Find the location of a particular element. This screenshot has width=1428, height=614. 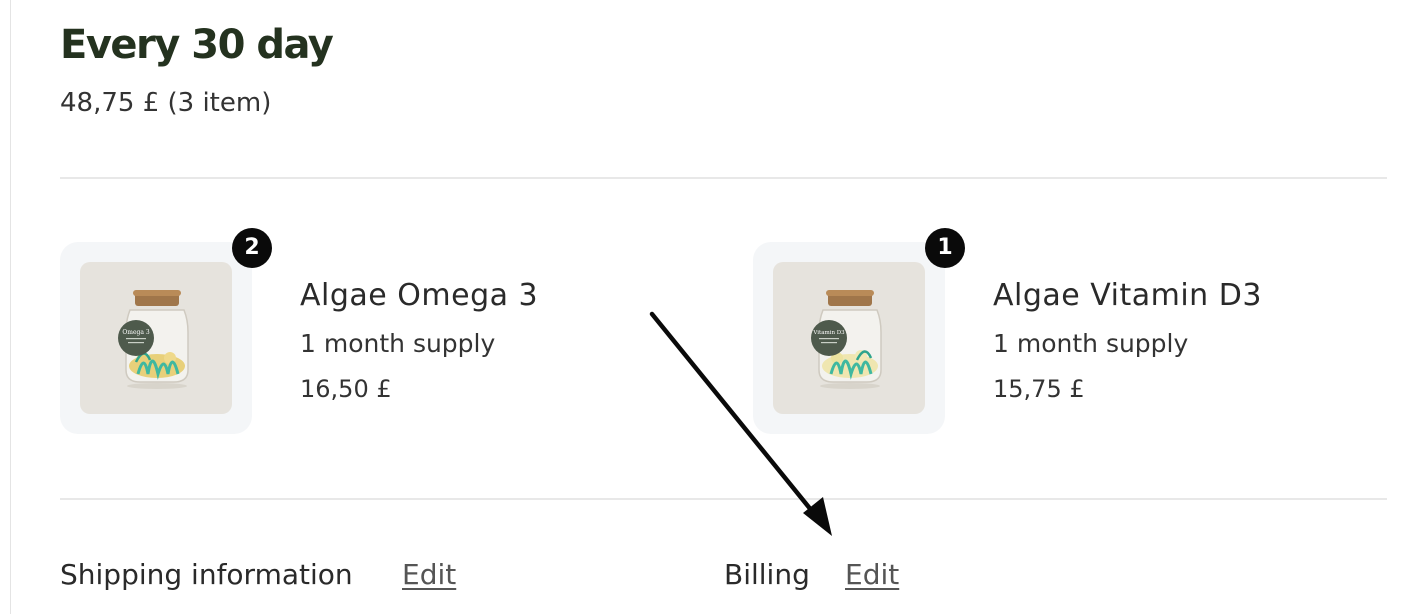

product-image: Vitamin D3 is located at coordinates (849, 338).